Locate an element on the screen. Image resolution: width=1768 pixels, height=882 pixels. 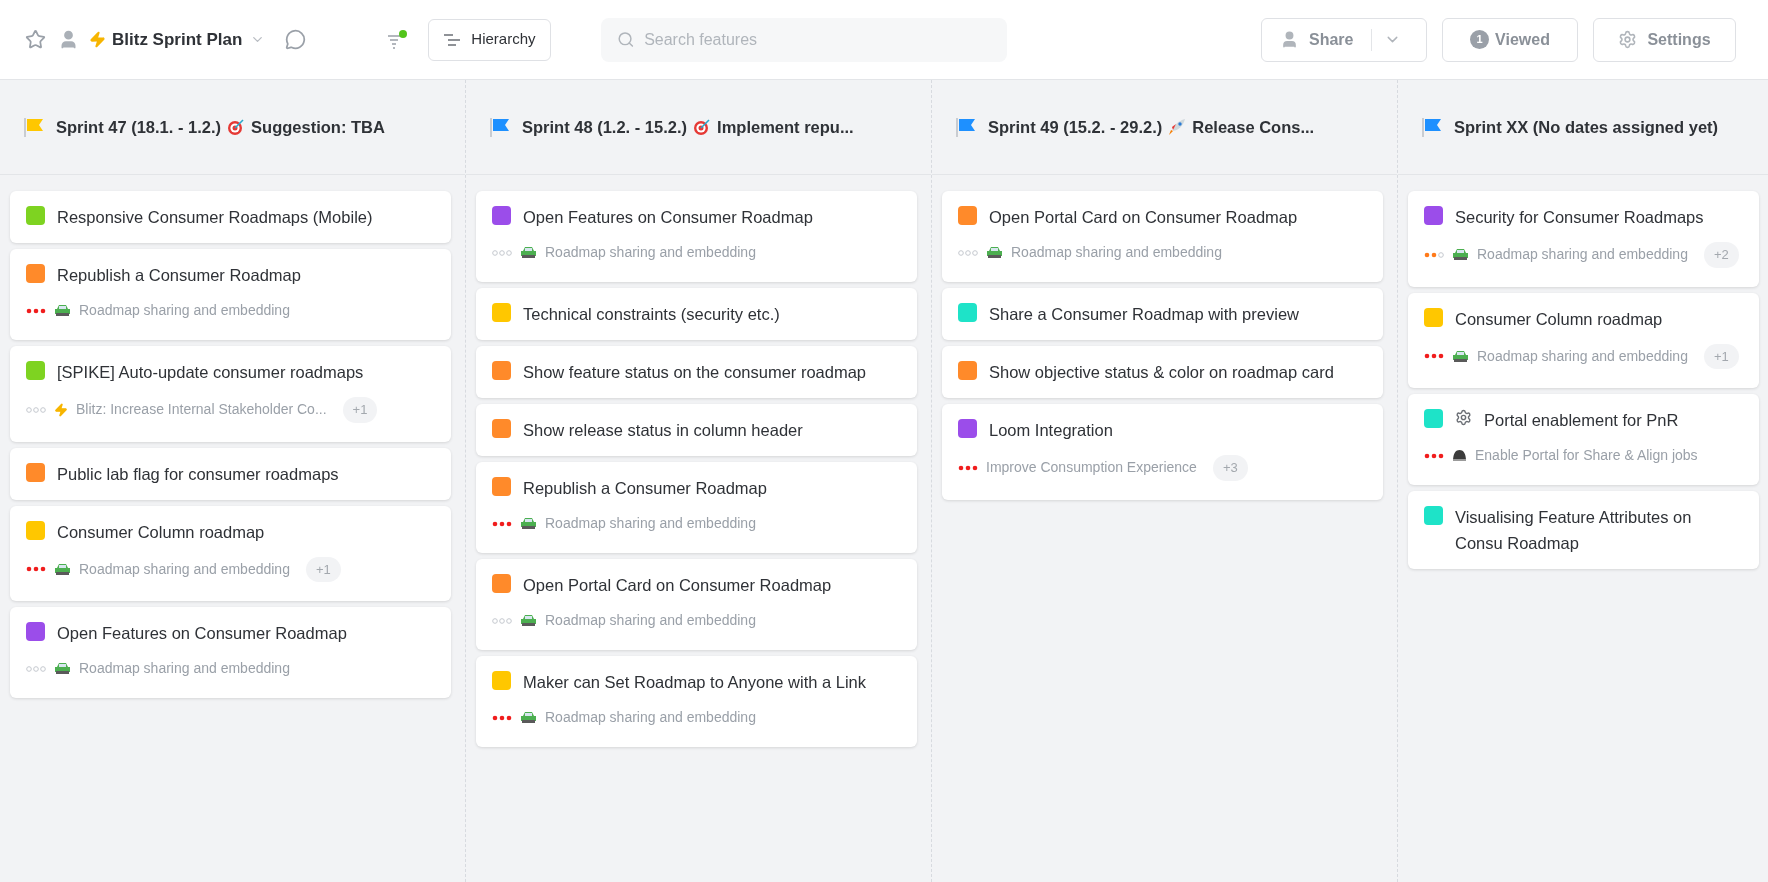
search-input: Search features is located at coordinates (817, 39).